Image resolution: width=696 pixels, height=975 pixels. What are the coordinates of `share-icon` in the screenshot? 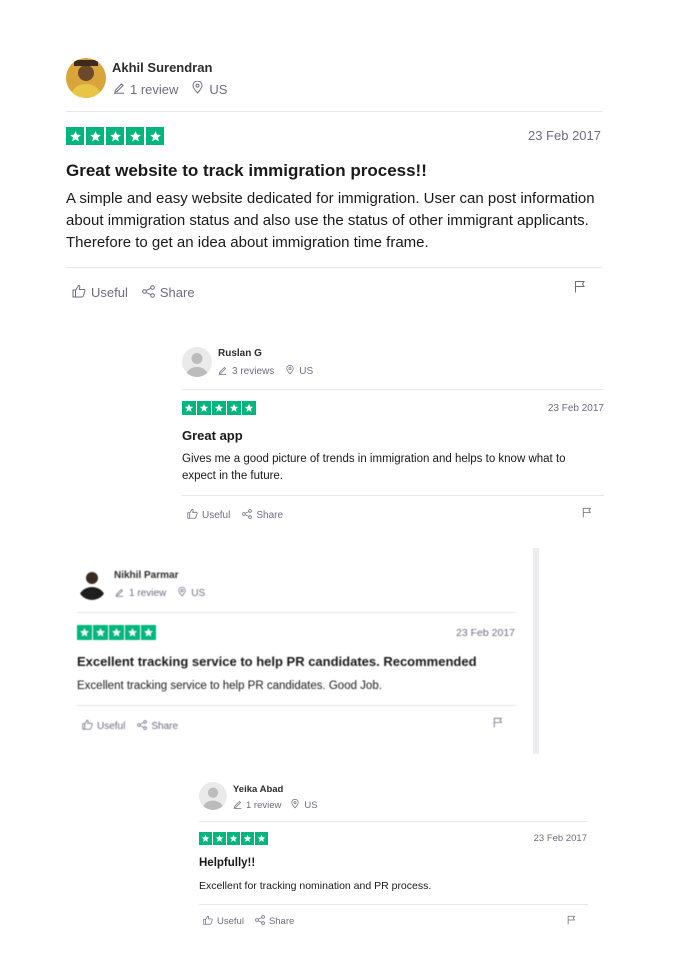 It's located at (260, 921).